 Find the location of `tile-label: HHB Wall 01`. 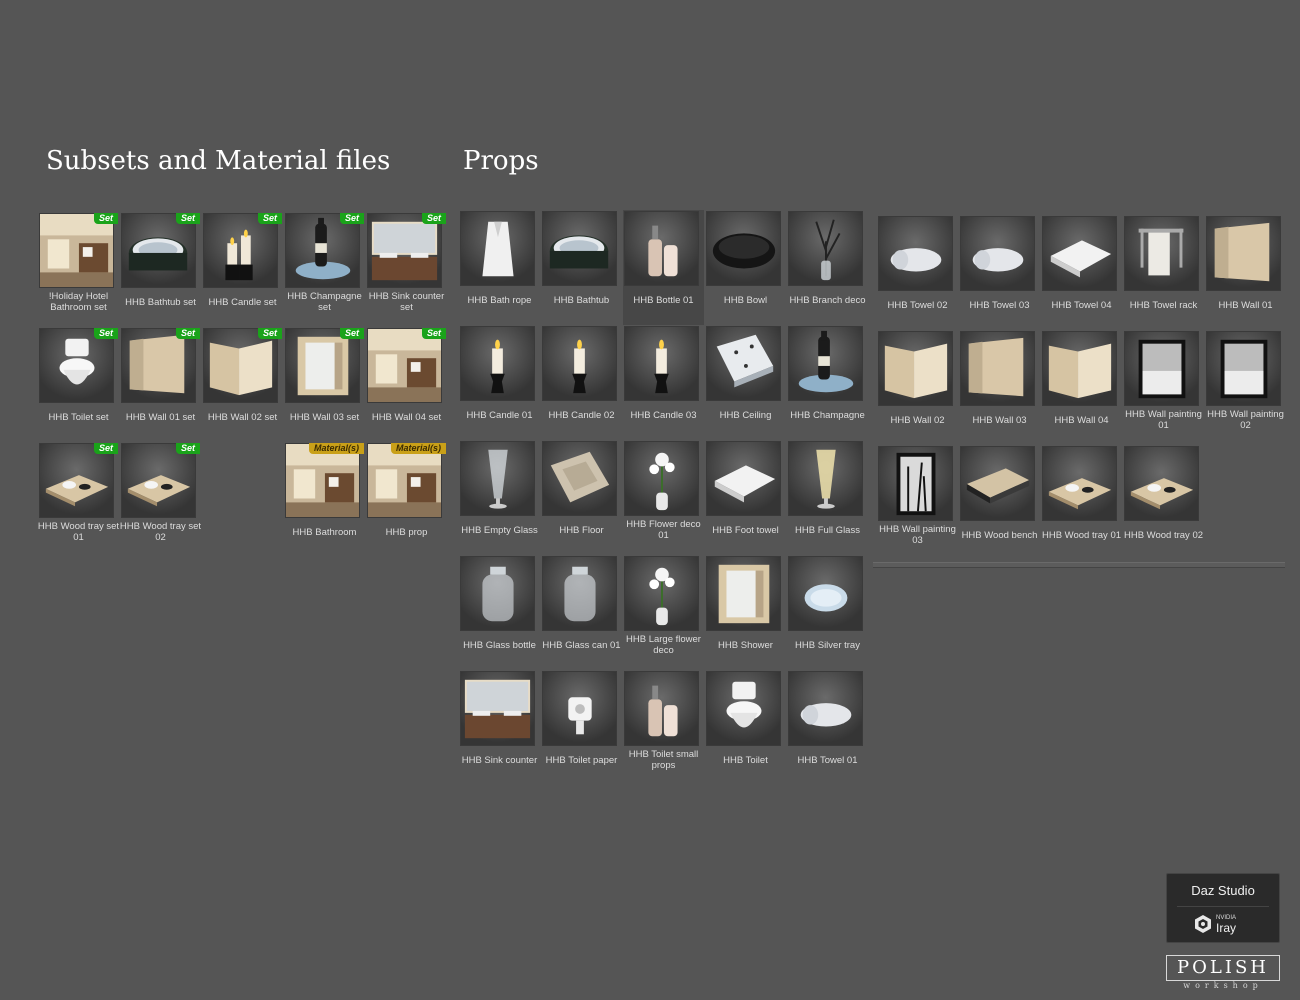

tile-label: HHB Wall 01 is located at coordinates (1245, 305).